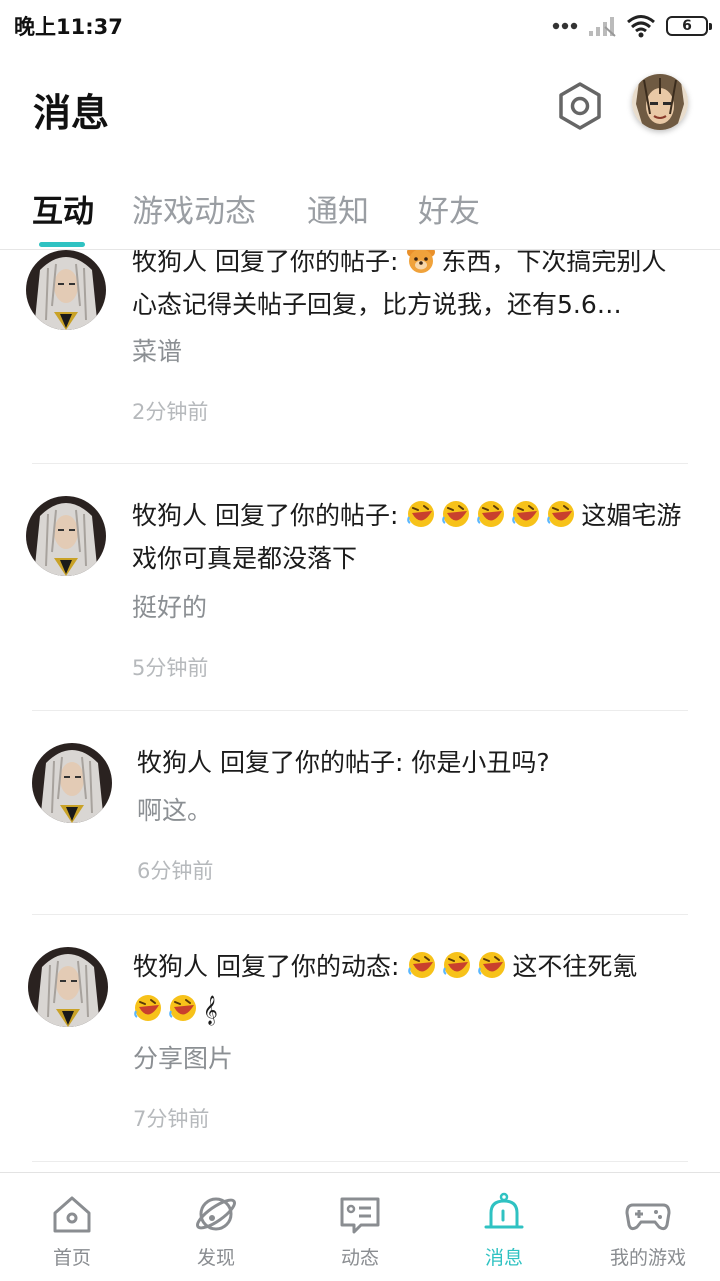 This screenshot has width=720, height=1281. What do you see at coordinates (410, 537) in the screenshot?
I see `message-text: 牧狗人 回复了你的帖子: 这媚宅游戏你可真是都没落下` at bounding box center [410, 537].